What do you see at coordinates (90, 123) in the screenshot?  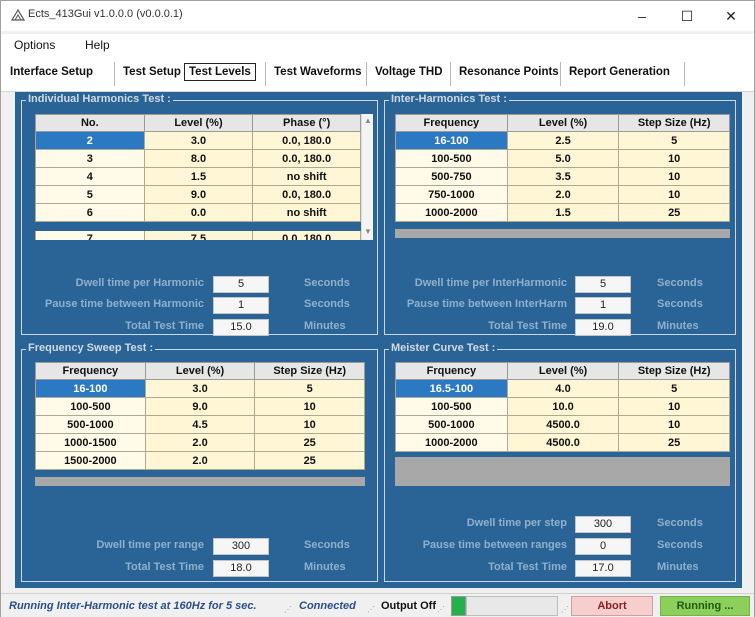 I see `column-header: No.` at bounding box center [90, 123].